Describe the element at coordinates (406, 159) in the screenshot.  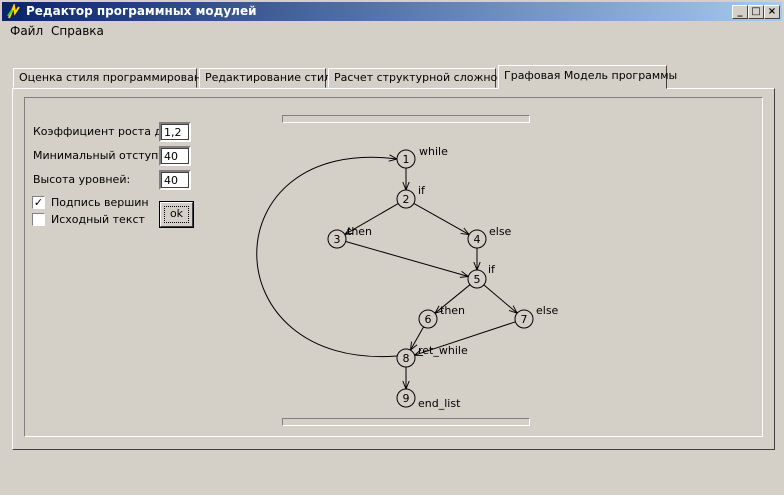
I see `graph-node-id-1: 1` at that location.